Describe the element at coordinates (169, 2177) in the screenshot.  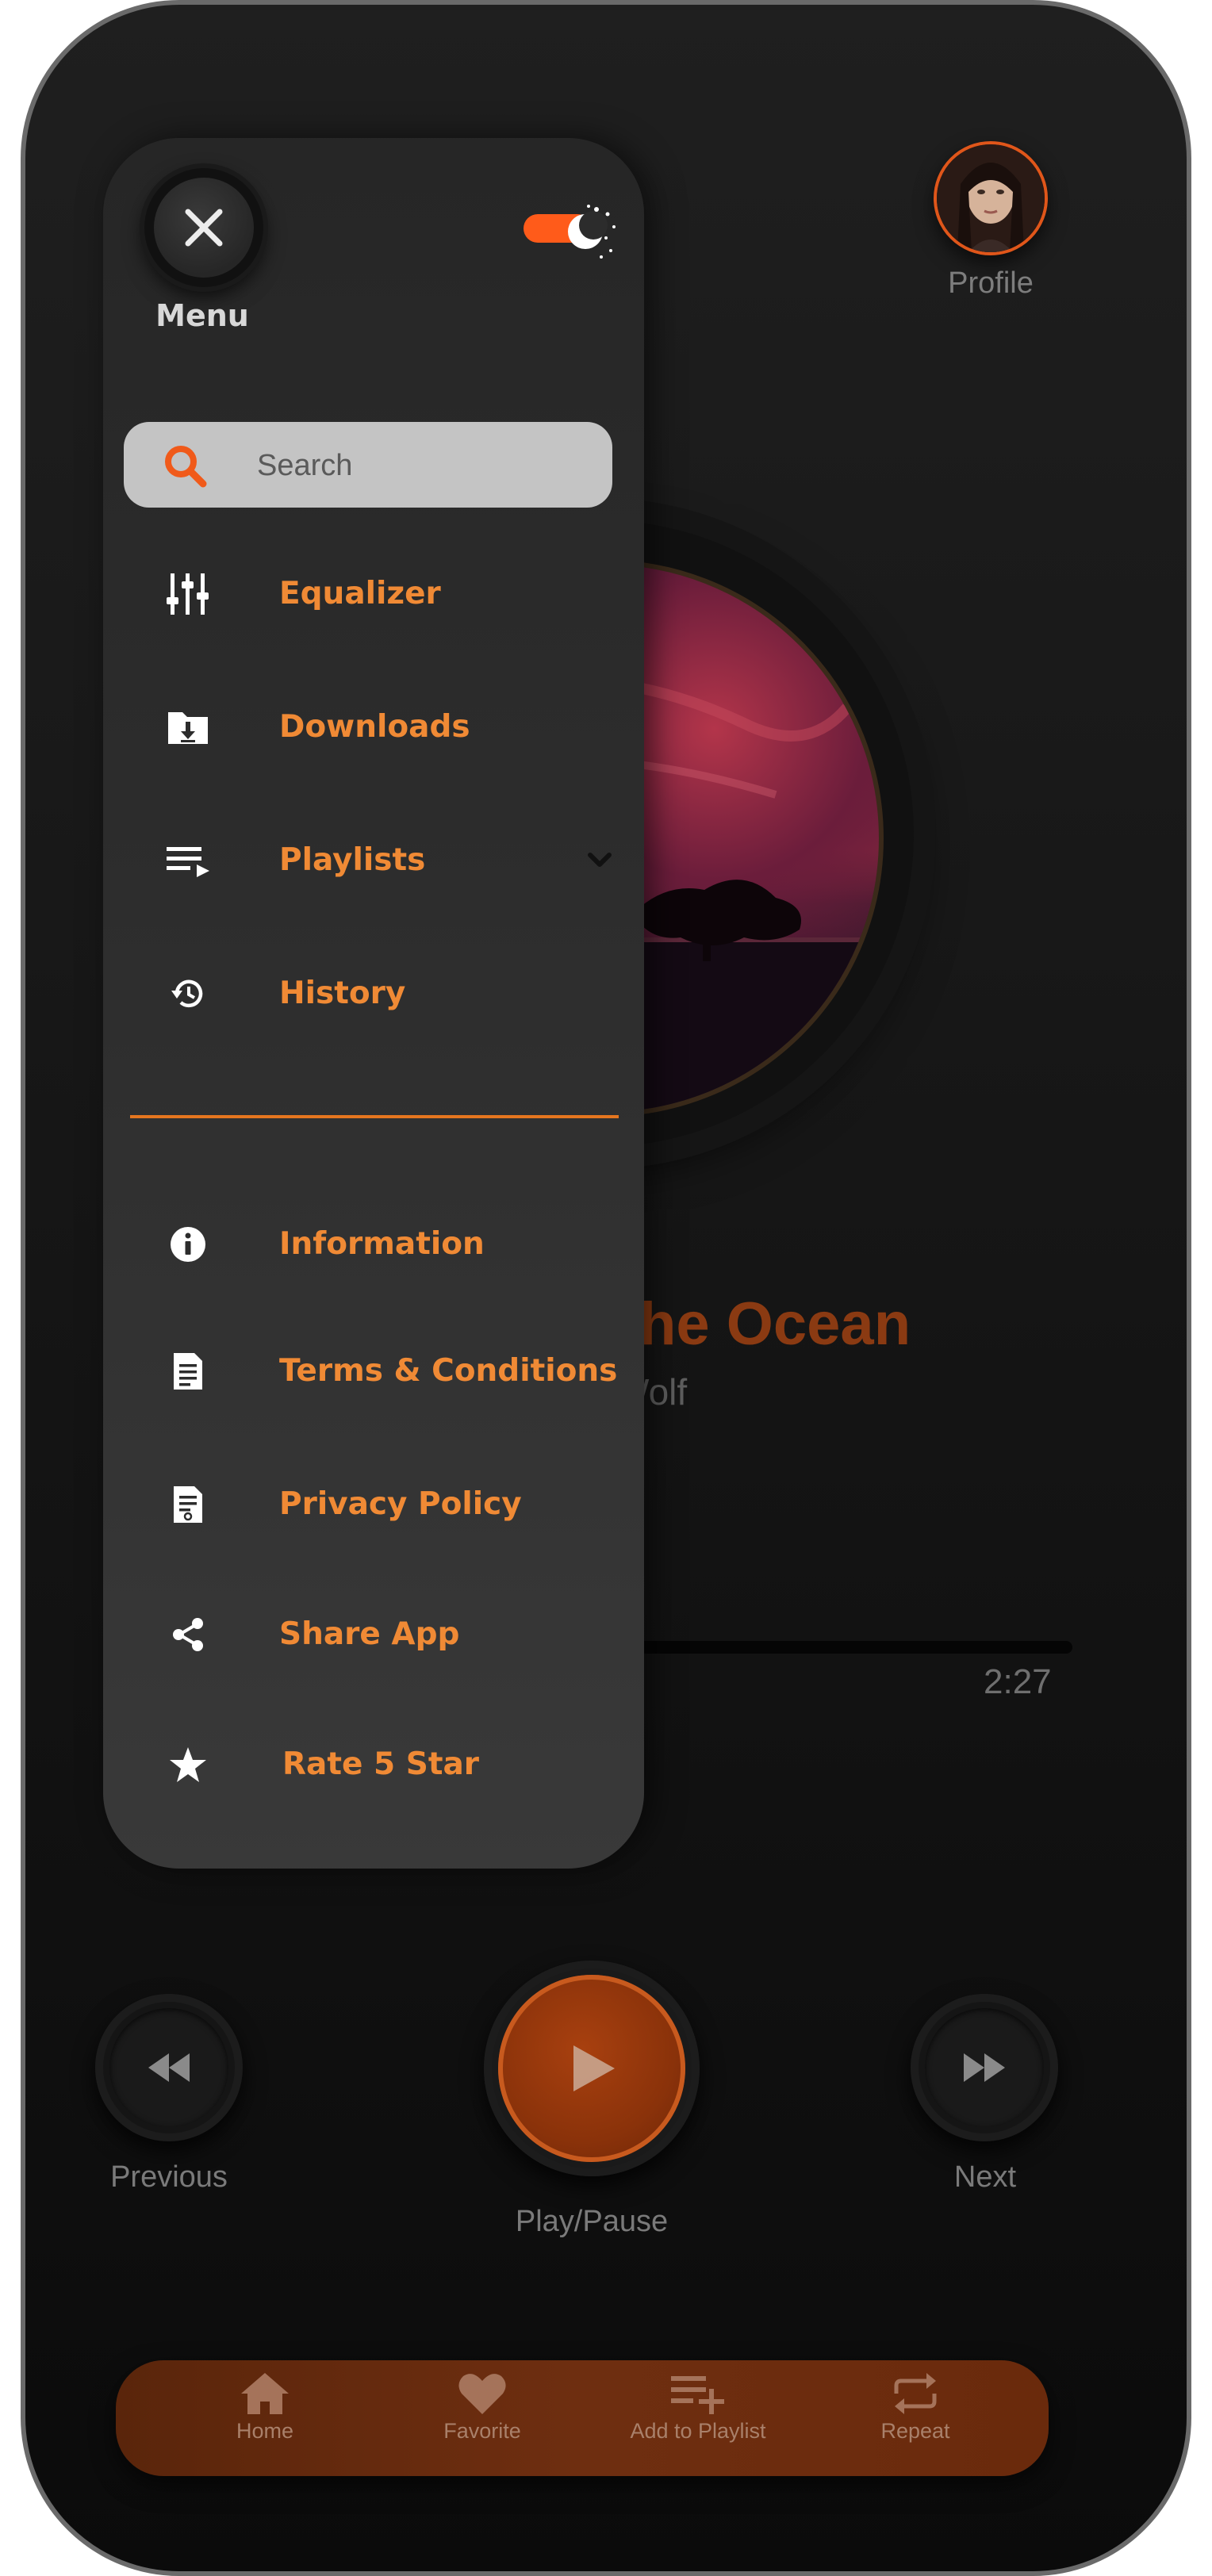
I see `previous-label: Previous` at that location.